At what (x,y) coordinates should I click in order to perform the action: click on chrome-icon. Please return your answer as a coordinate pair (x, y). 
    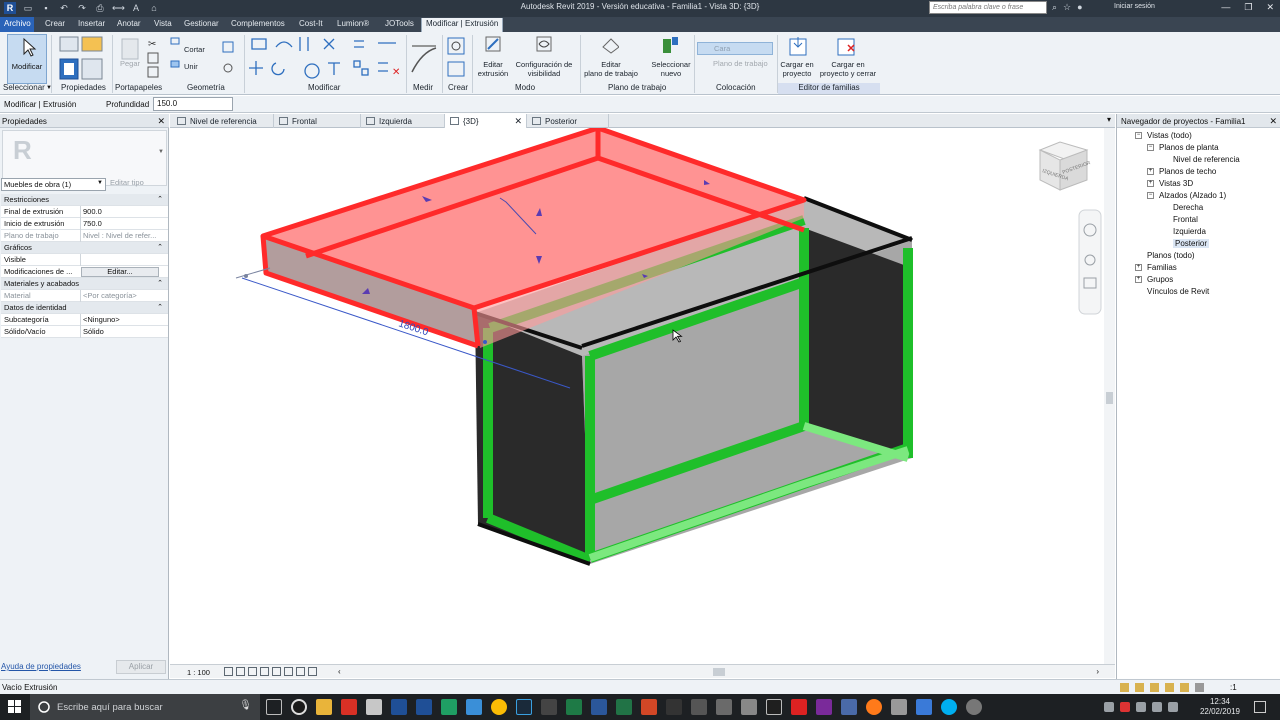
    Looking at the image, I should click on (499, 707).